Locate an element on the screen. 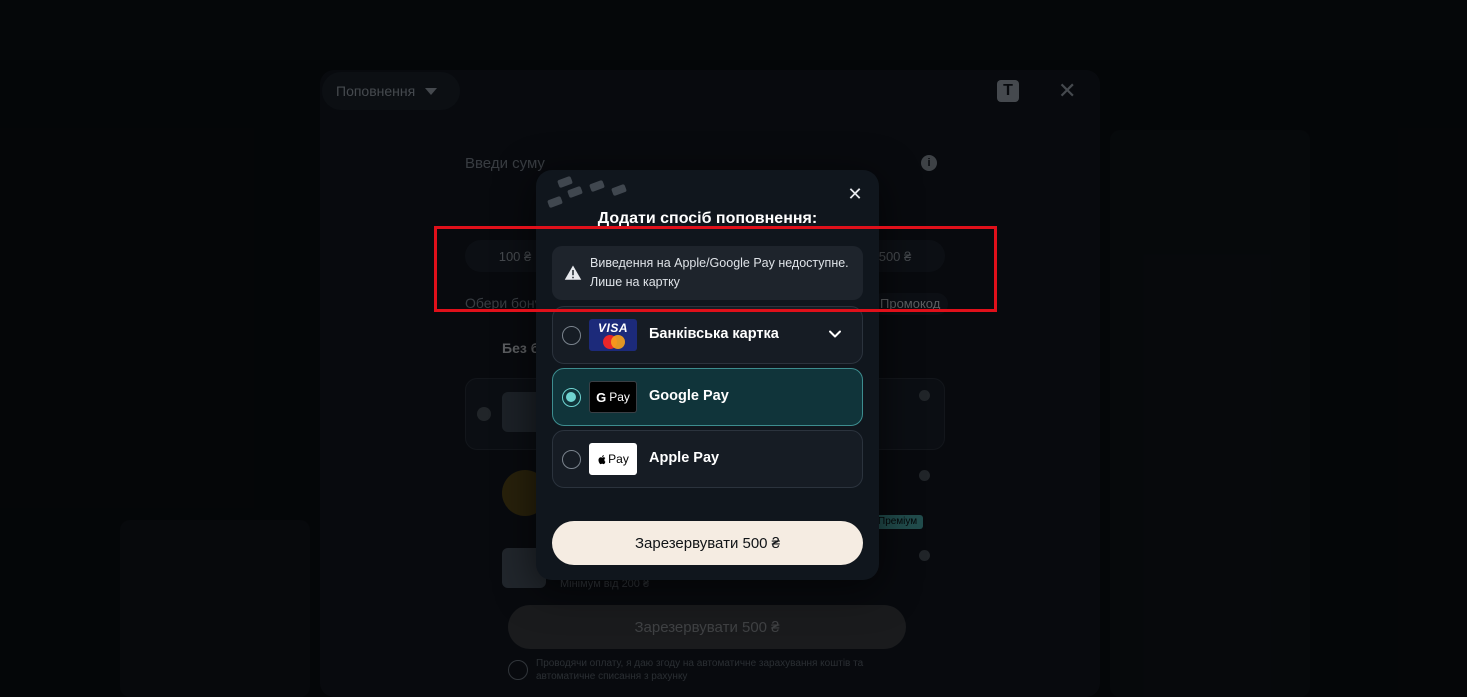 The image size is (1467, 697). warning-icon is located at coordinates (573, 272).